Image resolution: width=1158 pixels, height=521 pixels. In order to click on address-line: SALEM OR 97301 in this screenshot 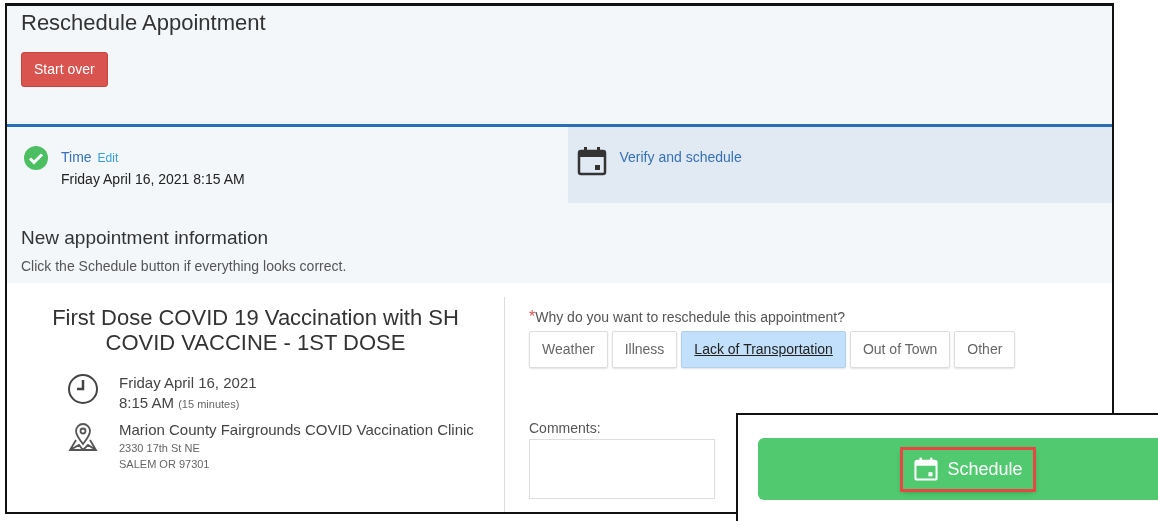, I will do `click(165, 465)`.